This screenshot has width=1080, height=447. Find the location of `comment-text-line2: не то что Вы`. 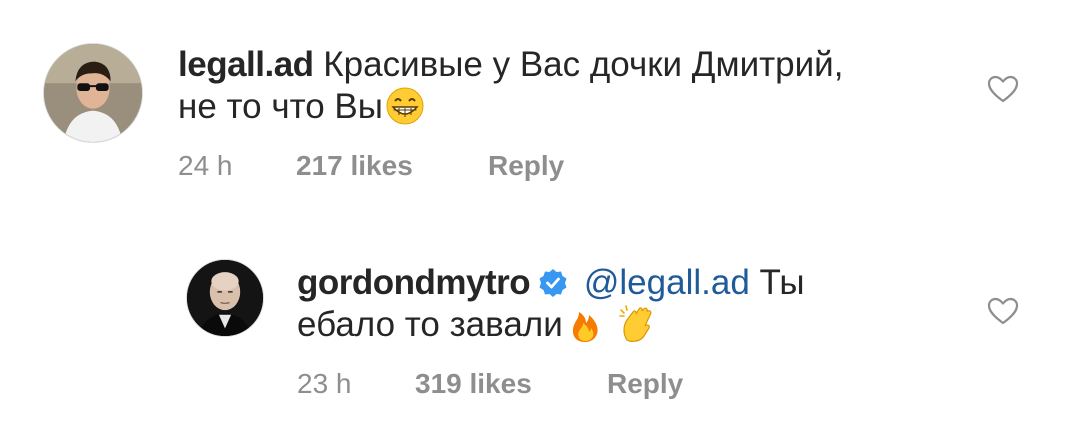

comment-text-line2: не то что Вы is located at coordinates (280, 106).